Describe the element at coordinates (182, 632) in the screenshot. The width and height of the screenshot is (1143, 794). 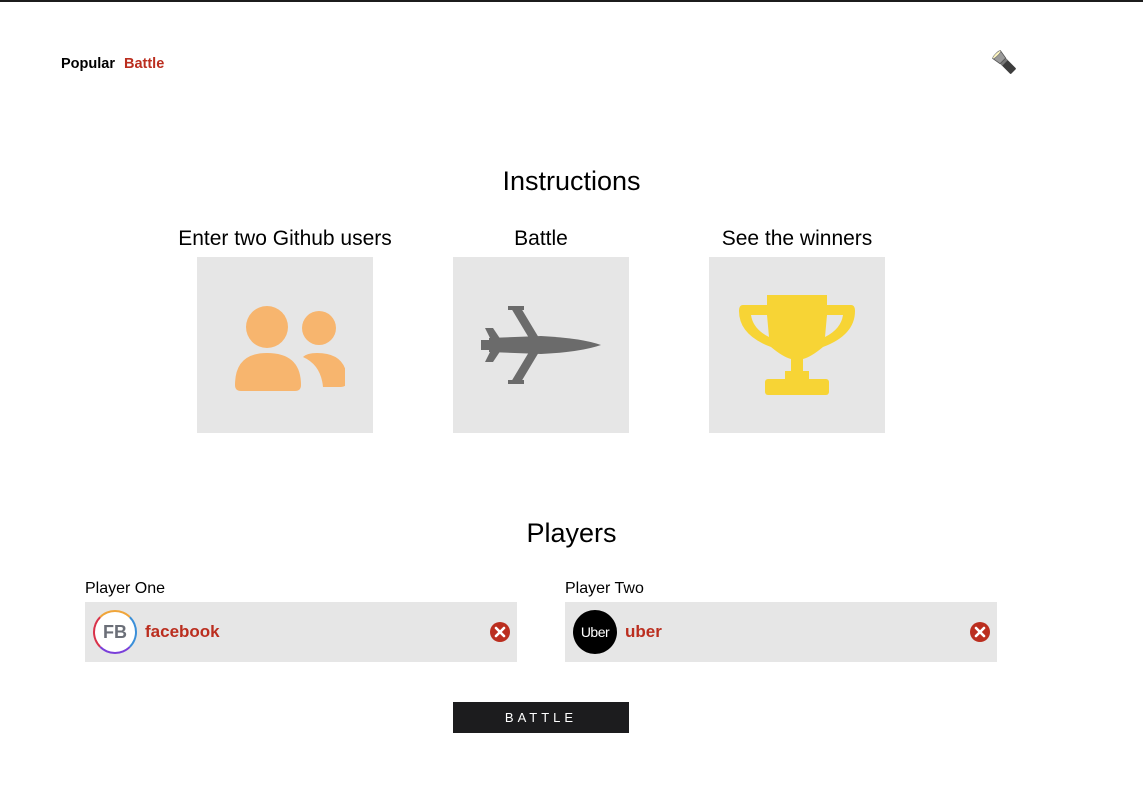
I see `player-one-username-link: facebook` at that location.